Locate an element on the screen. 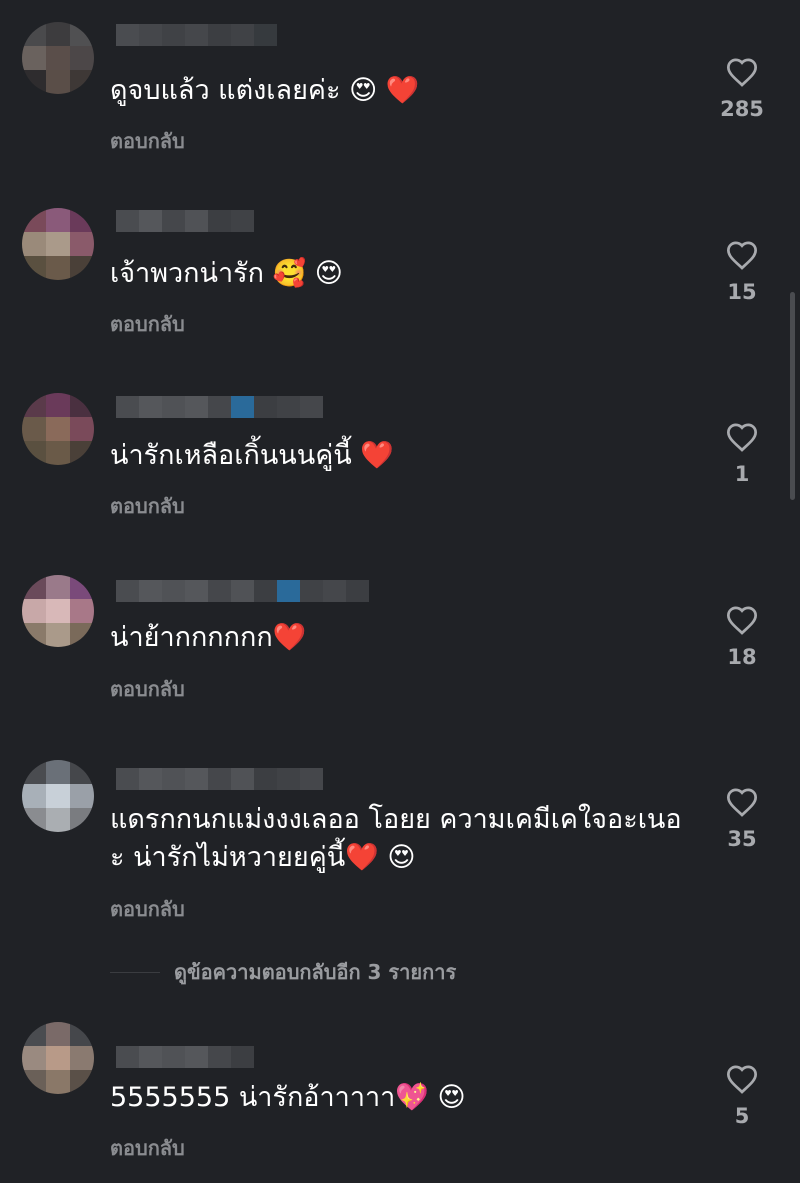 The height and width of the screenshot is (1183, 800). view-more-replies-label: ดูข้อความตอบกลับอีก 3 รายการ is located at coordinates (315, 972).